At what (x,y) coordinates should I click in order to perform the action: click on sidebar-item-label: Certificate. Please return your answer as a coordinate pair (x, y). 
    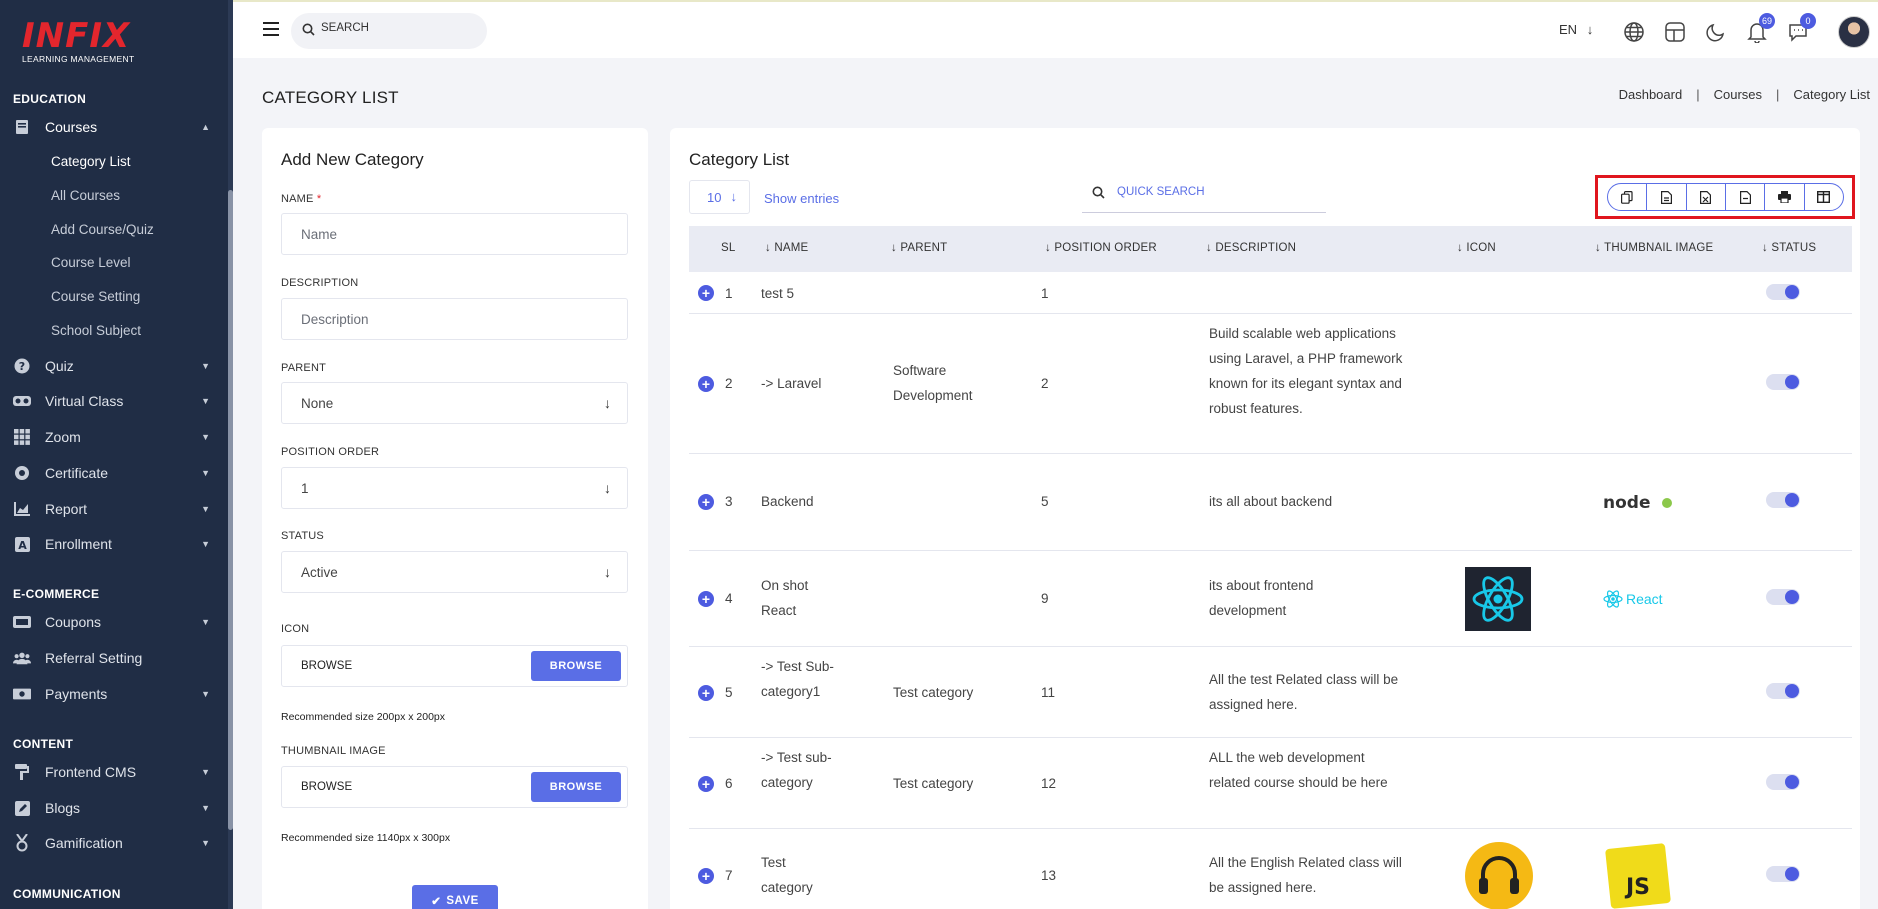
    Looking at the image, I should click on (77, 473).